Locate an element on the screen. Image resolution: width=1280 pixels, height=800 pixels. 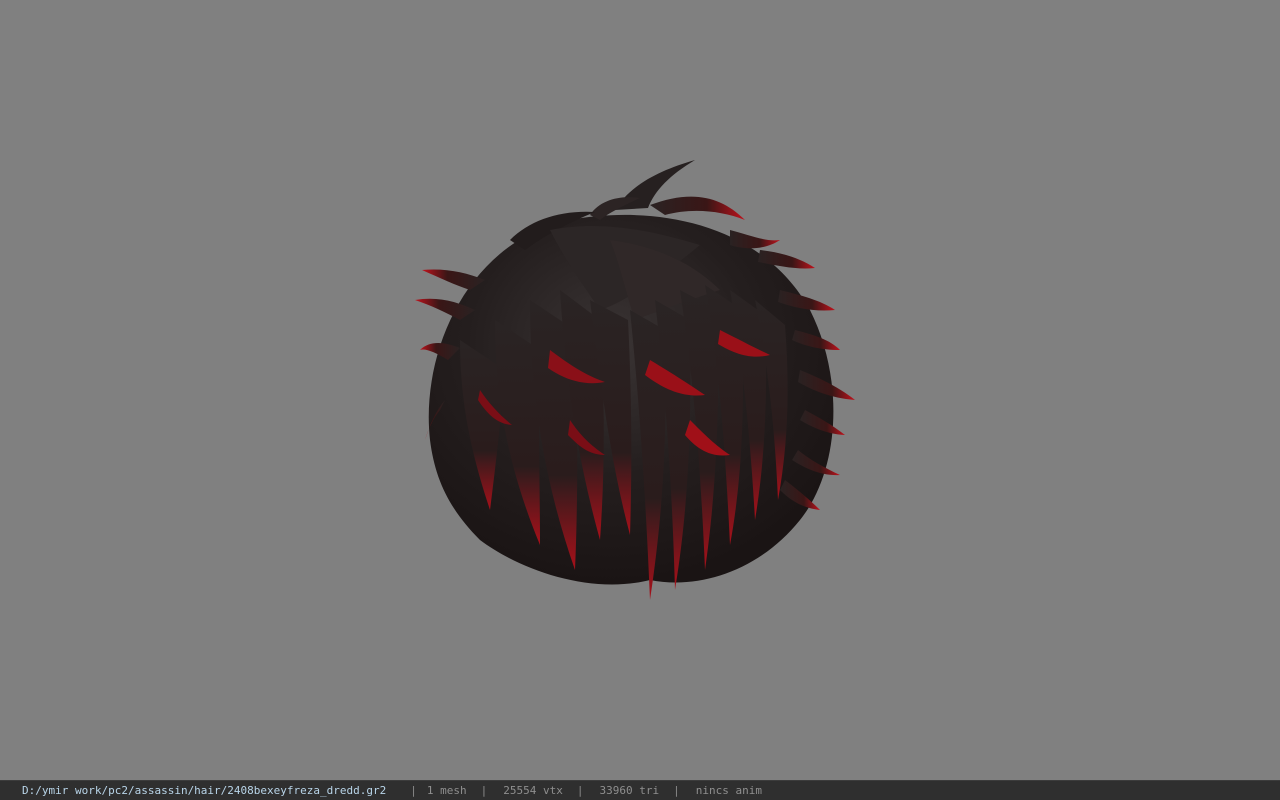
mesh-count: 1 mesh is located at coordinates (446, 790).